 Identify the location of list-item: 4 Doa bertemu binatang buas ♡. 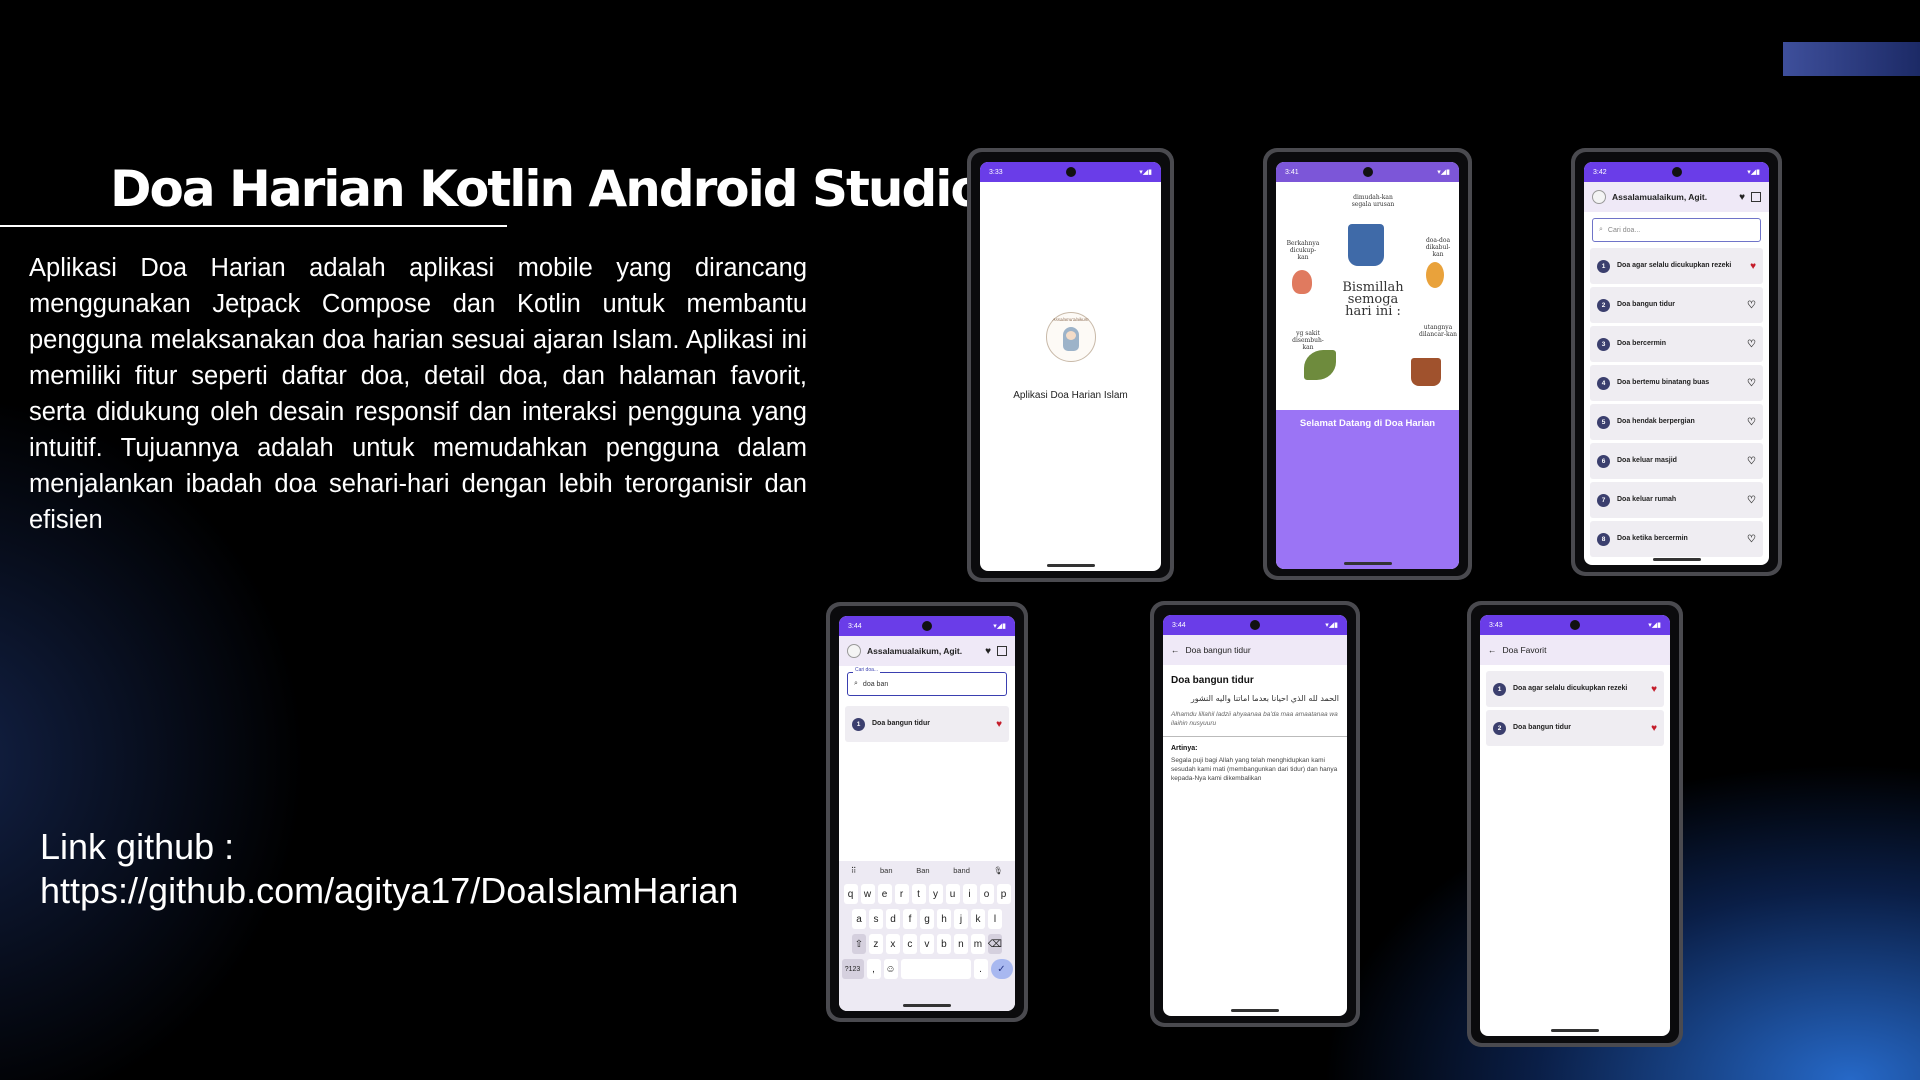
(1676, 383).